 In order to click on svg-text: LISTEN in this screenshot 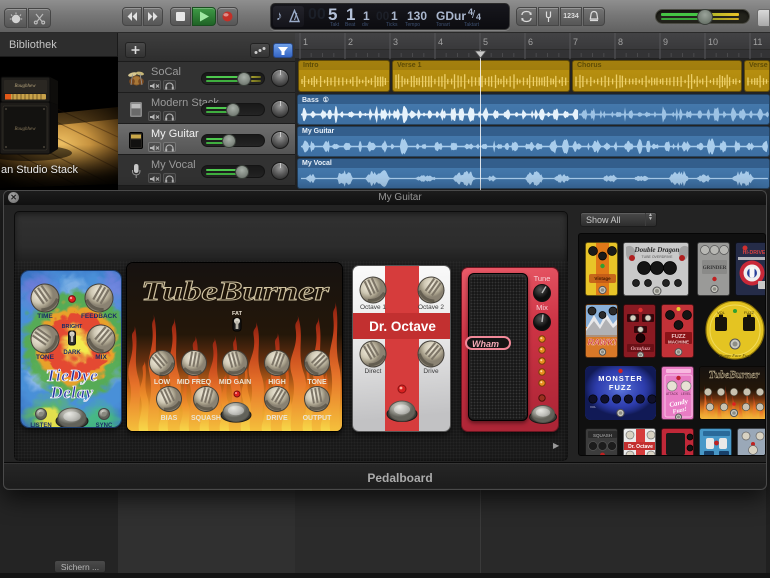, I will do `click(40, 425)`.